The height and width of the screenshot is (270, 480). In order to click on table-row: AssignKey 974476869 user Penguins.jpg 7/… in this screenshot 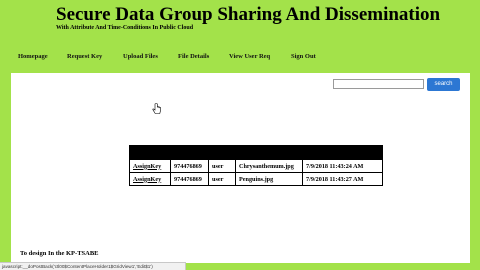, I will do `click(256, 179)`.